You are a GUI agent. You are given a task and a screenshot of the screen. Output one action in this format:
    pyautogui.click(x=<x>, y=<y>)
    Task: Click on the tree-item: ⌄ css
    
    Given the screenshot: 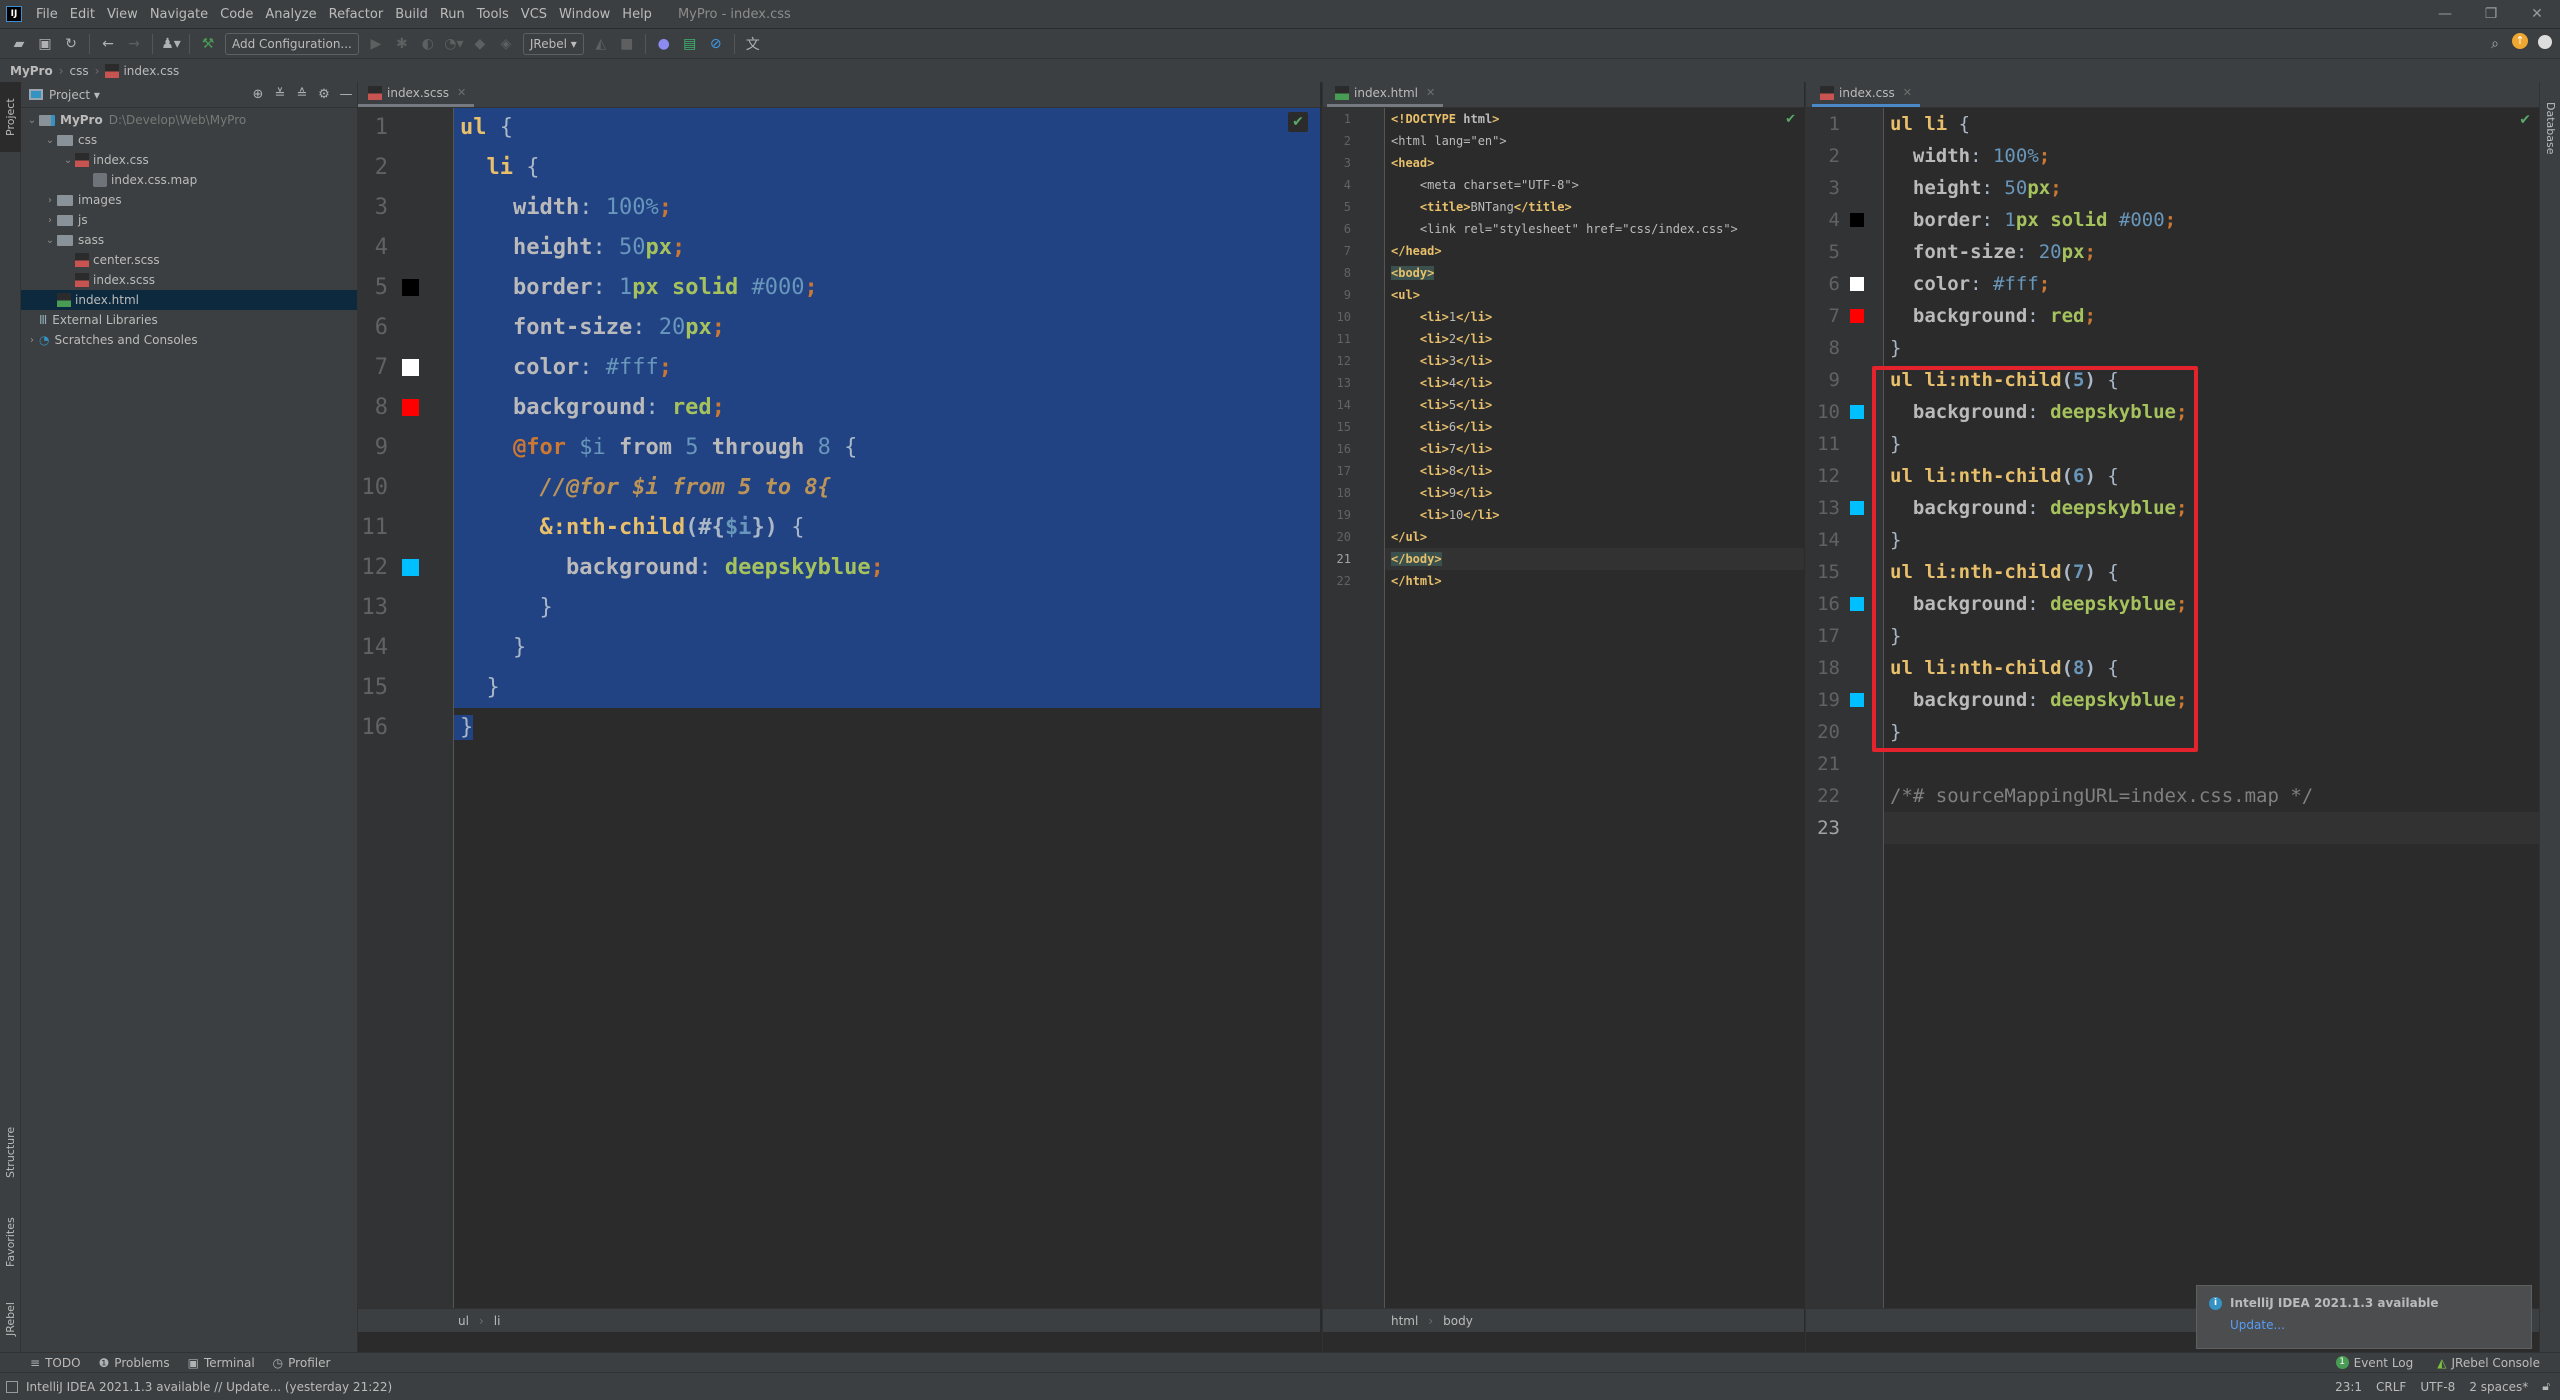 What is the action you would take?
    pyautogui.click(x=189, y=140)
    